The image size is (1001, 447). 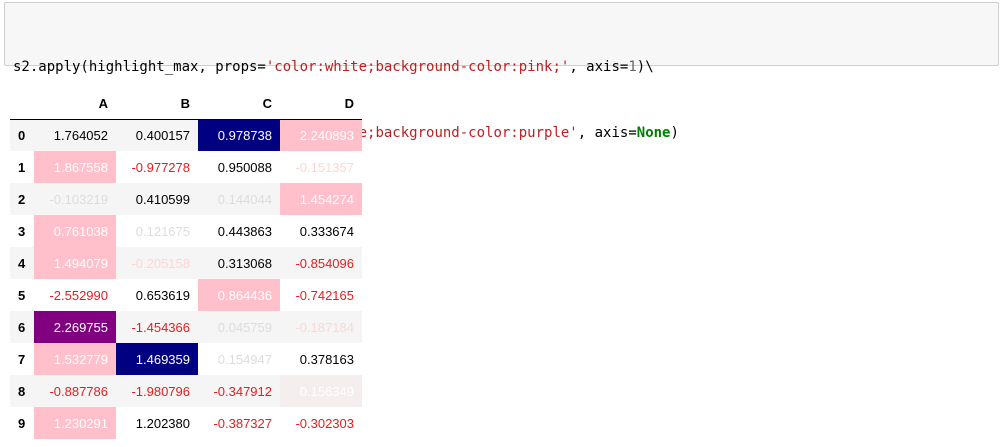 What do you see at coordinates (324, 263) in the screenshot?
I see `table-cell: -0.854096` at bounding box center [324, 263].